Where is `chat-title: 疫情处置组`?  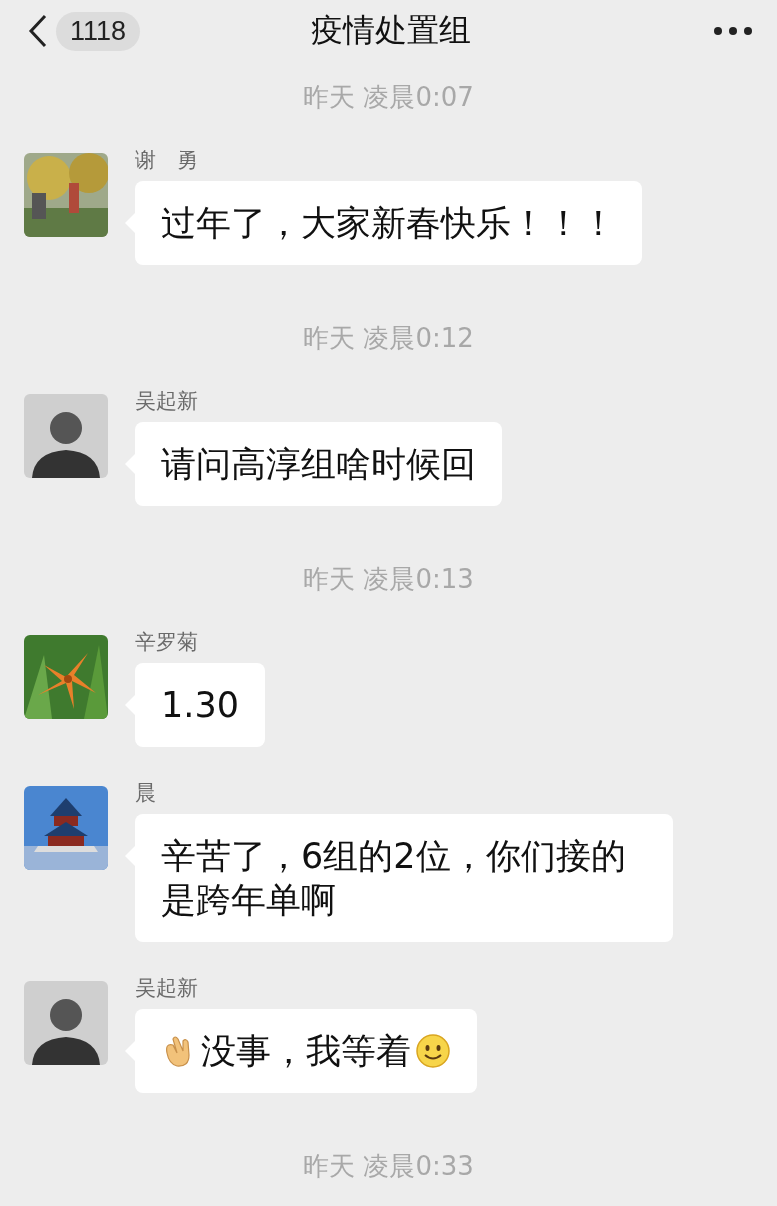 chat-title: 疫情处置组 is located at coordinates (390, 30).